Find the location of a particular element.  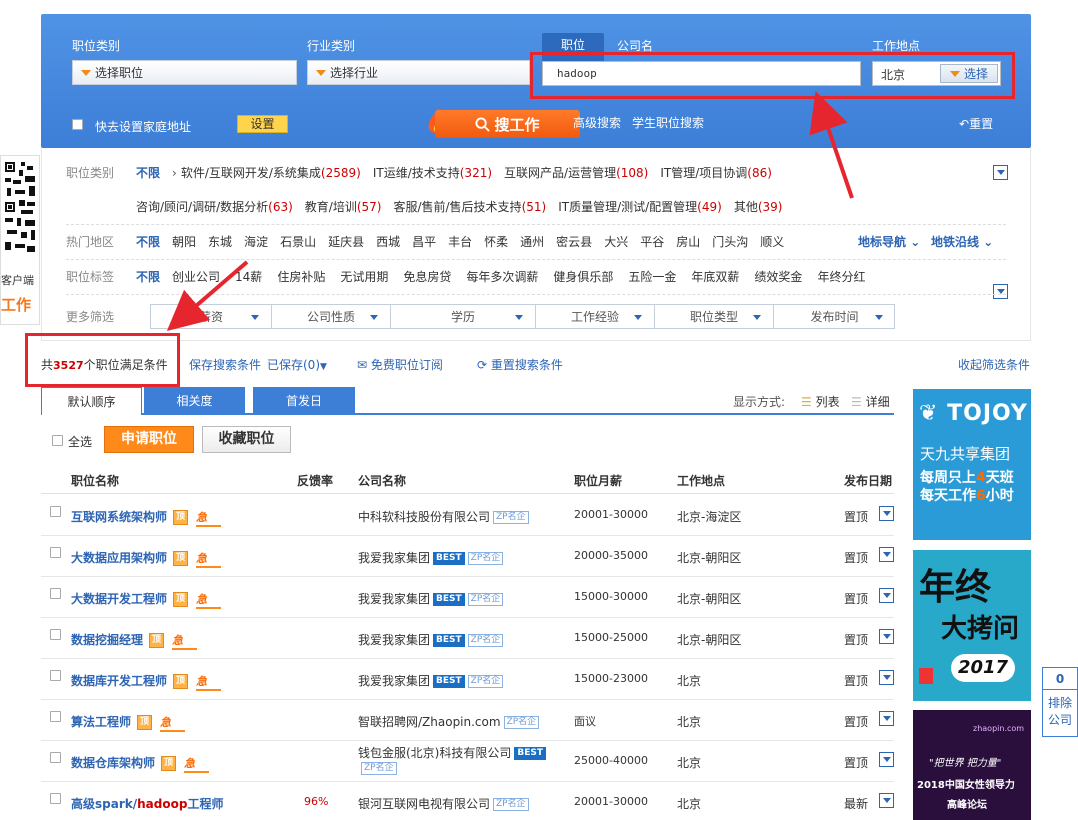

arrow-to-count is located at coordinates (207, 296).